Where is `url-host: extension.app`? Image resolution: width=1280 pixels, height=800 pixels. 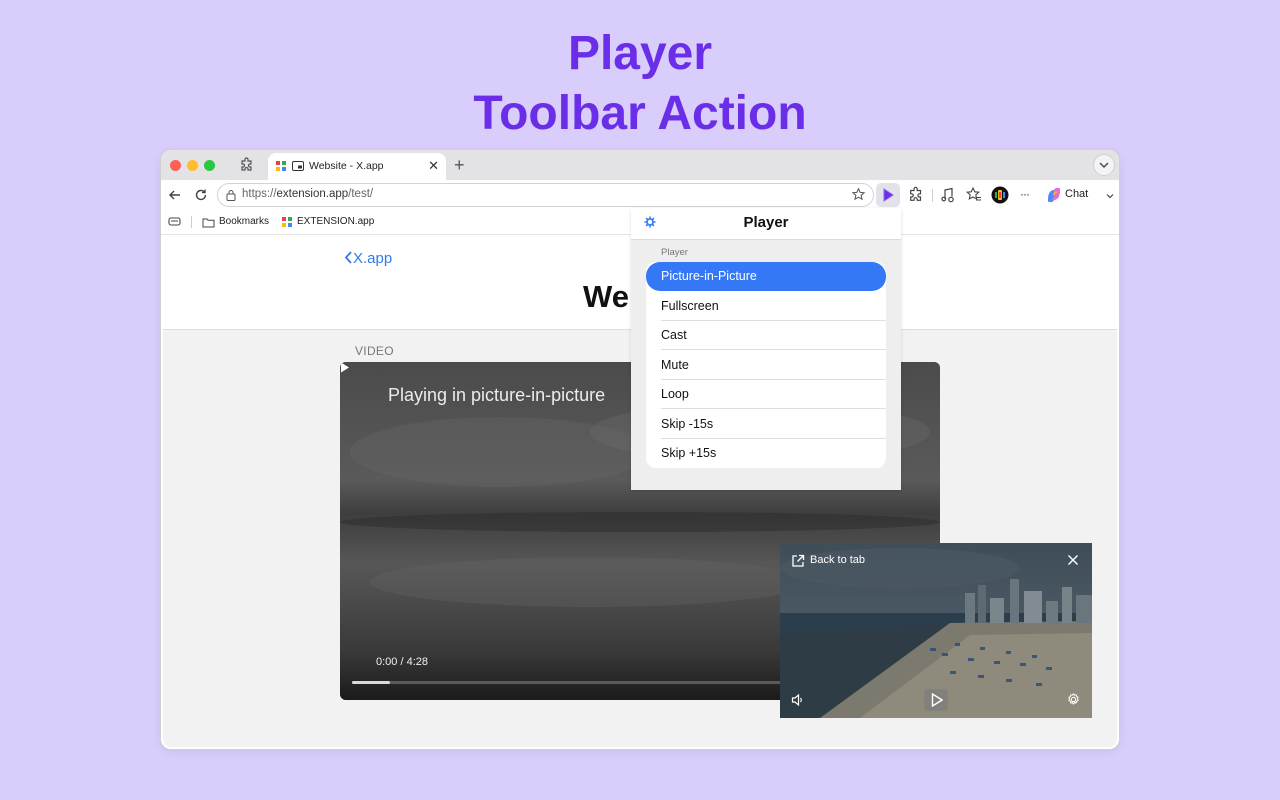 url-host: extension.app is located at coordinates (312, 194).